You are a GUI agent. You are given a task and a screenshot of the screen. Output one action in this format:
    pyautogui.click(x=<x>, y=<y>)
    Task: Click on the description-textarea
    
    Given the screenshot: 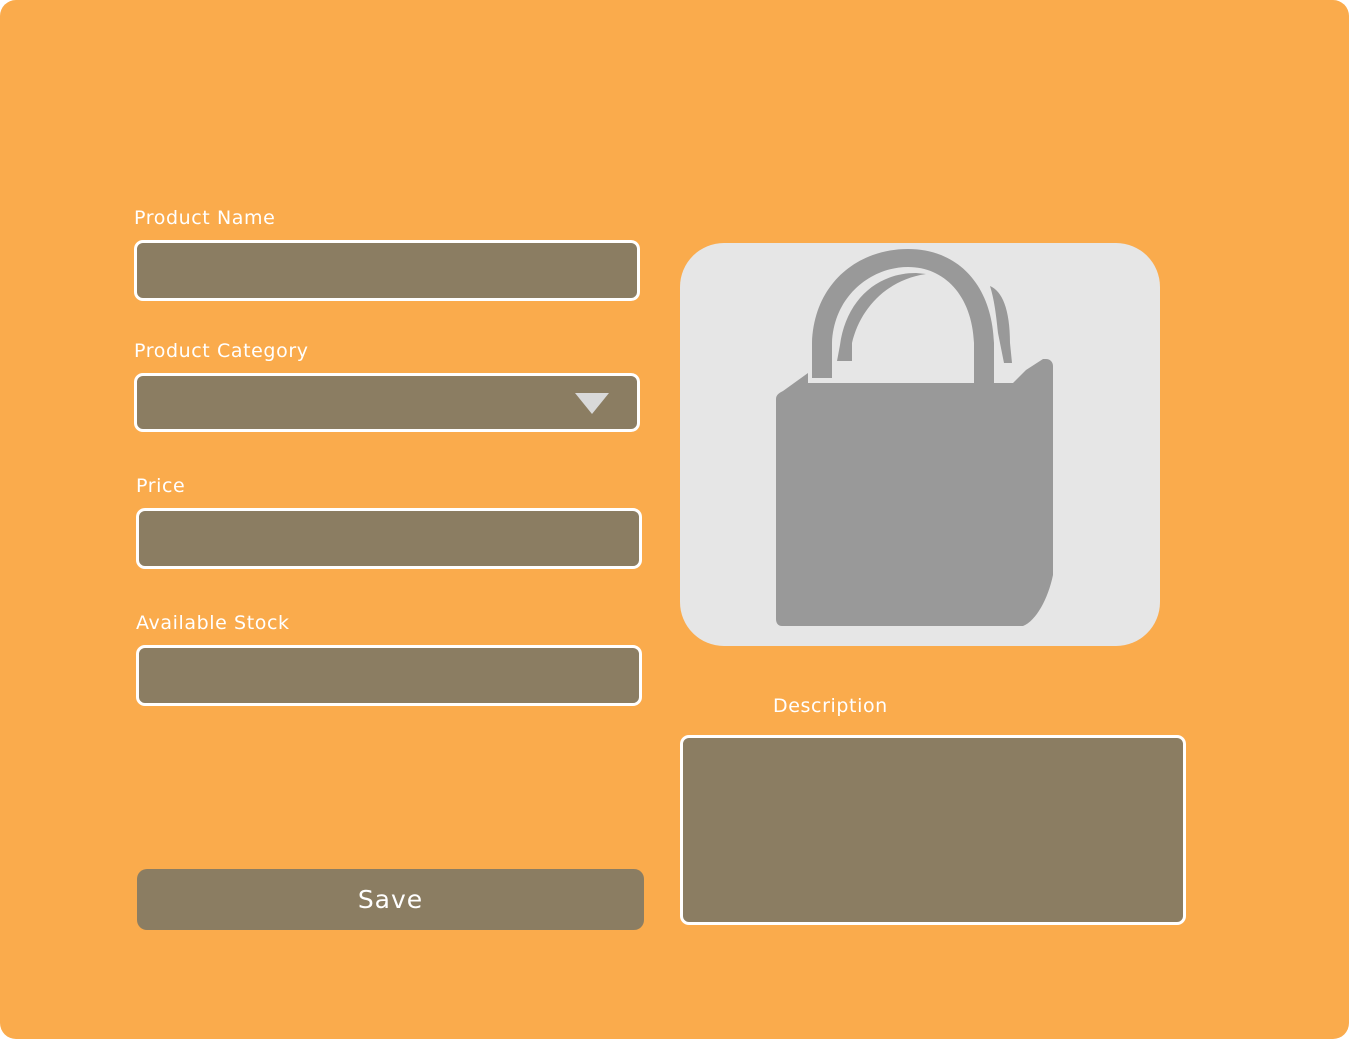 What is the action you would take?
    pyautogui.click(x=933, y=830)
    